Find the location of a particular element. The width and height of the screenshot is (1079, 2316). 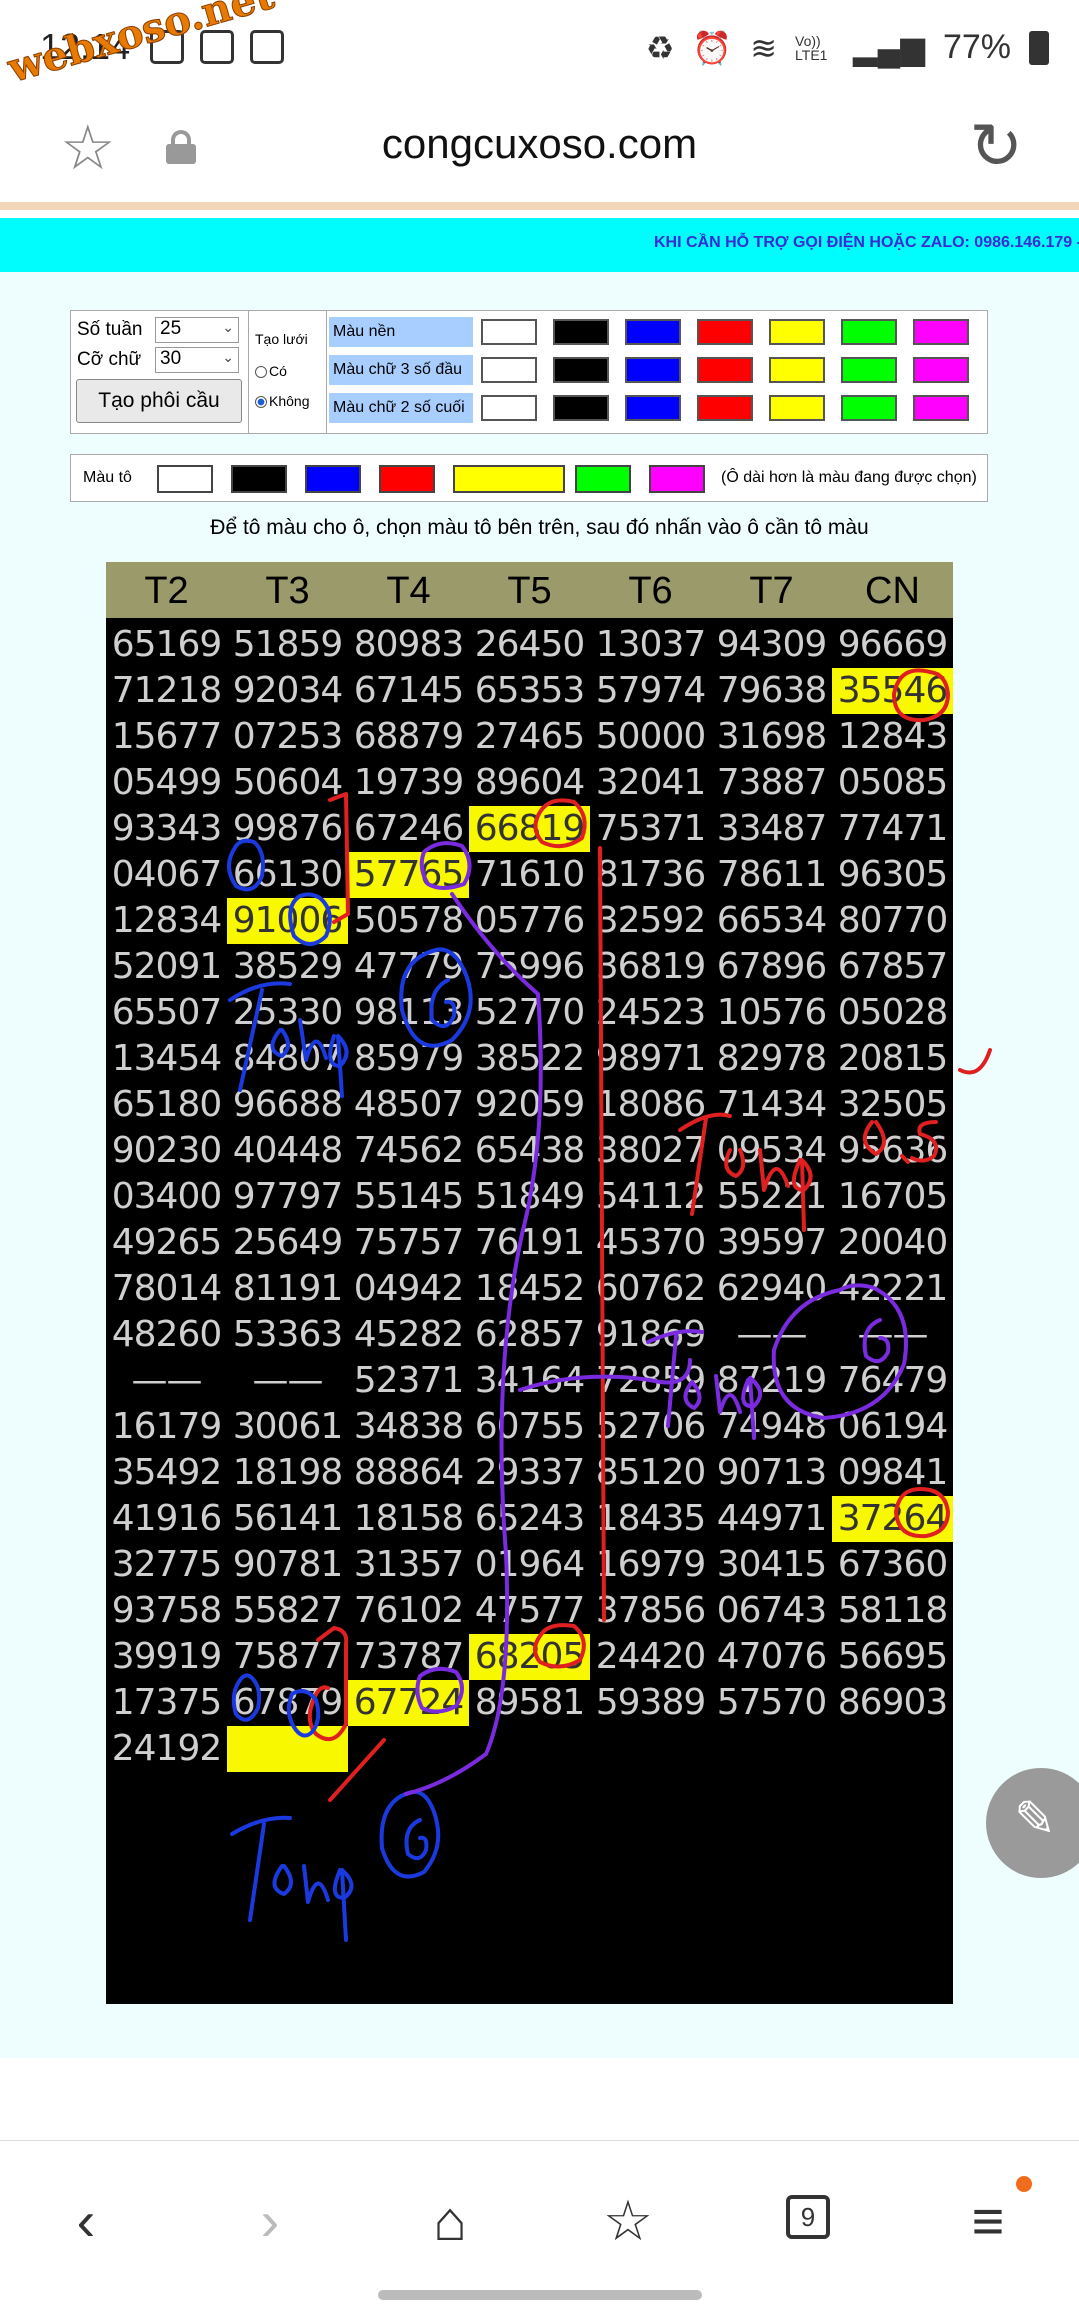

grid-cell: 76191 is located at coordinates (529, 1243).